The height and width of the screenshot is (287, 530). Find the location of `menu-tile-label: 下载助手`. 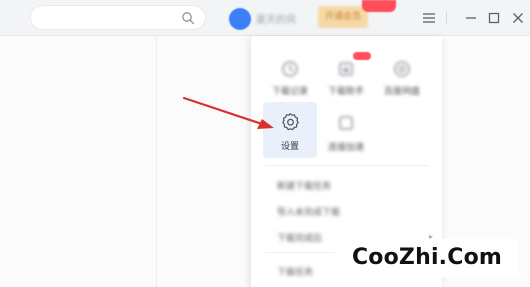

menu-tile-label: 下载助手 is located at coordinates (345, 92).